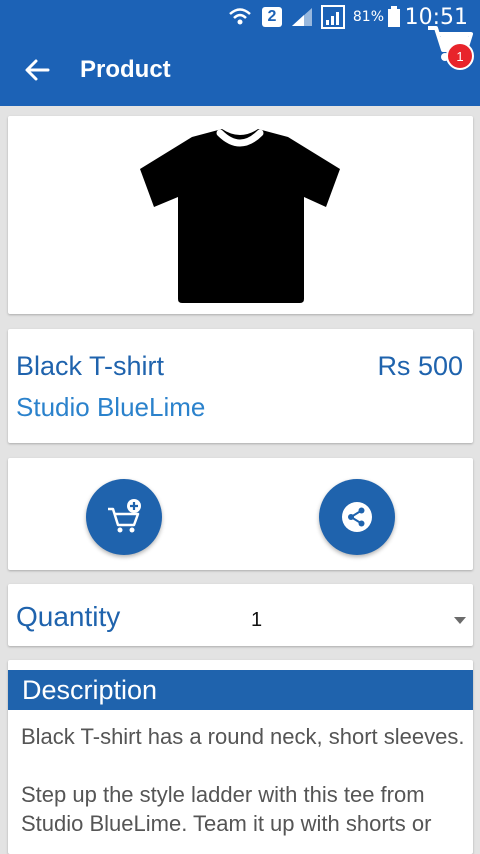 The image size is (480, 854). I want to click on actions-card, so click(240, 514).